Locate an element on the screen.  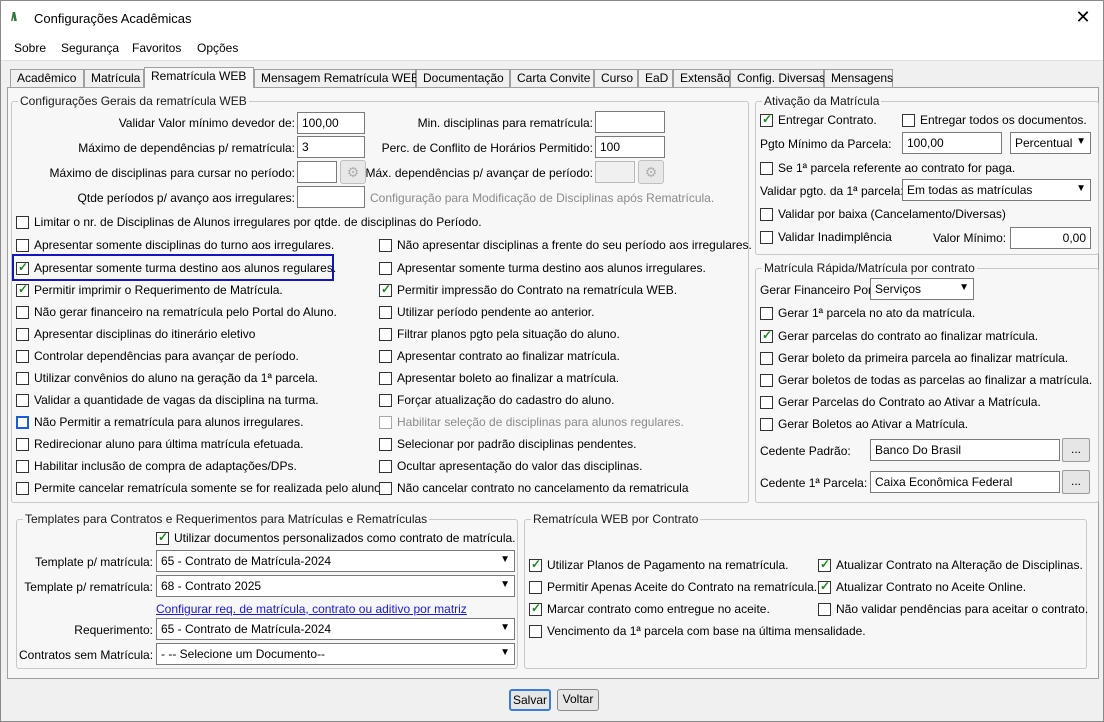
perc-conflito-field: 100 is located at coordinates (630, 147).